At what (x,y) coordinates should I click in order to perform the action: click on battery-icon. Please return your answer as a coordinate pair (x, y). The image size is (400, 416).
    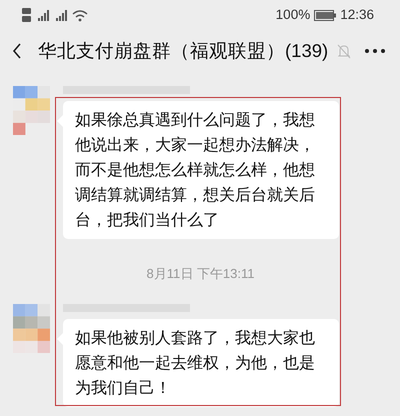
    Looking at the image, I should click on (325, 15).